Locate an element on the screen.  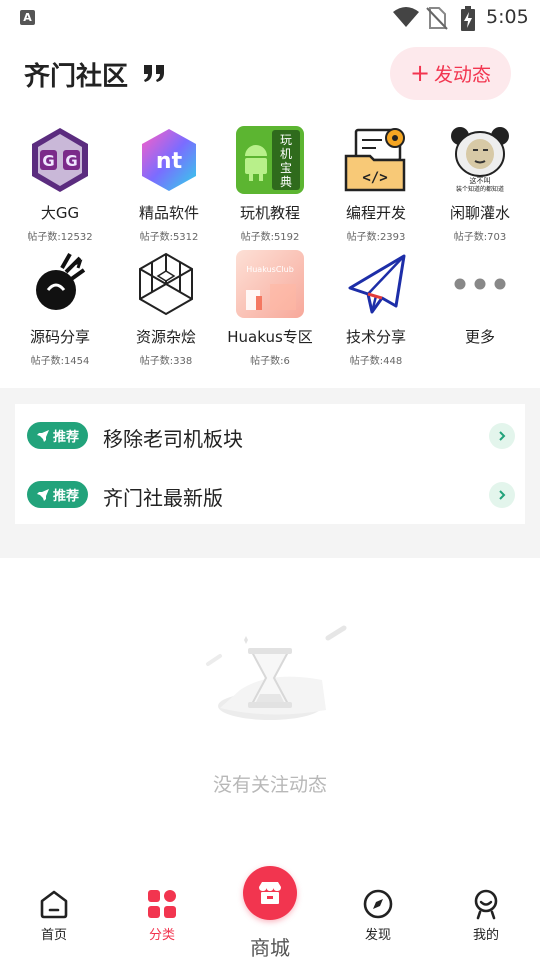
guide-icon-char-1: 玩 is located at coordinates (286, 140).